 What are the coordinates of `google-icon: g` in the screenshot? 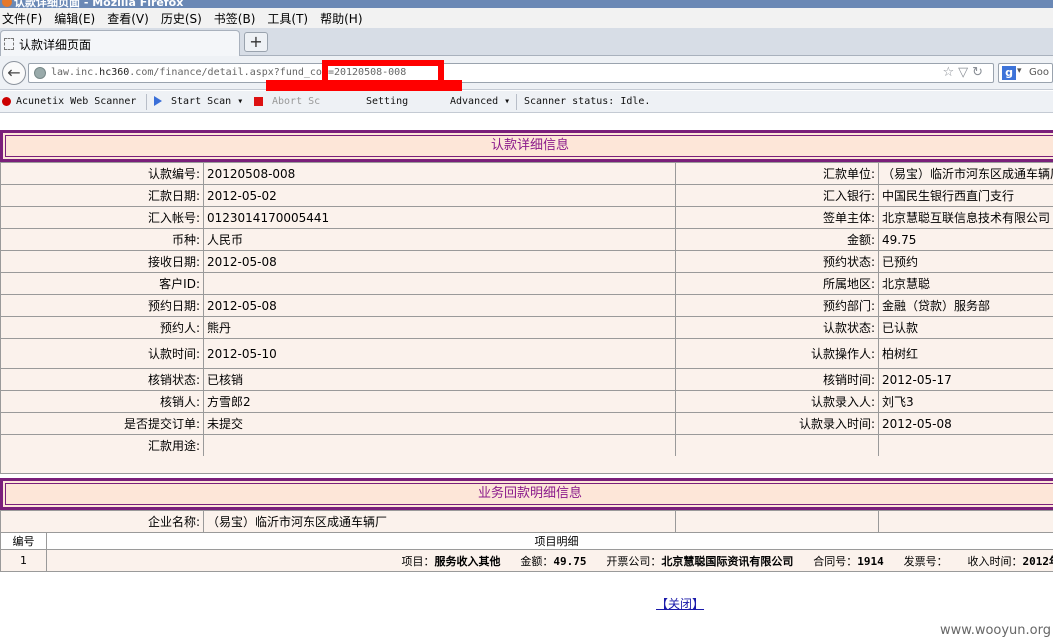 It's located at (1009, 73).